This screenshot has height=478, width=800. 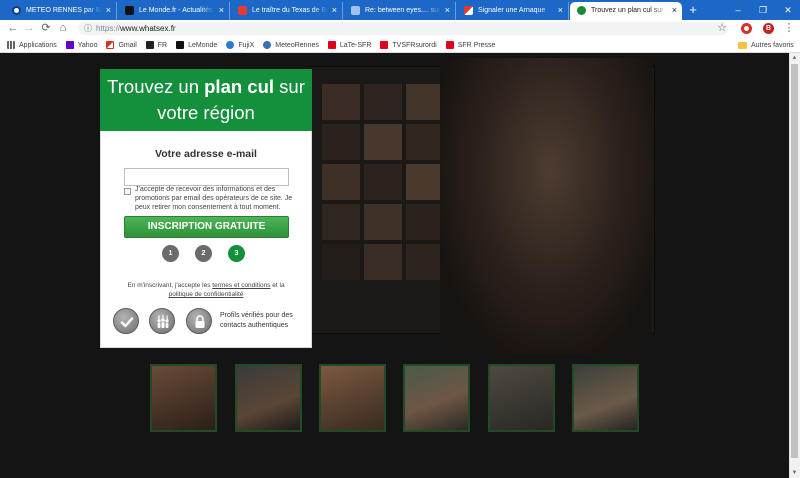 I want to click on tab-title: Signaler une Arnaque, so click(x=512, y=10).